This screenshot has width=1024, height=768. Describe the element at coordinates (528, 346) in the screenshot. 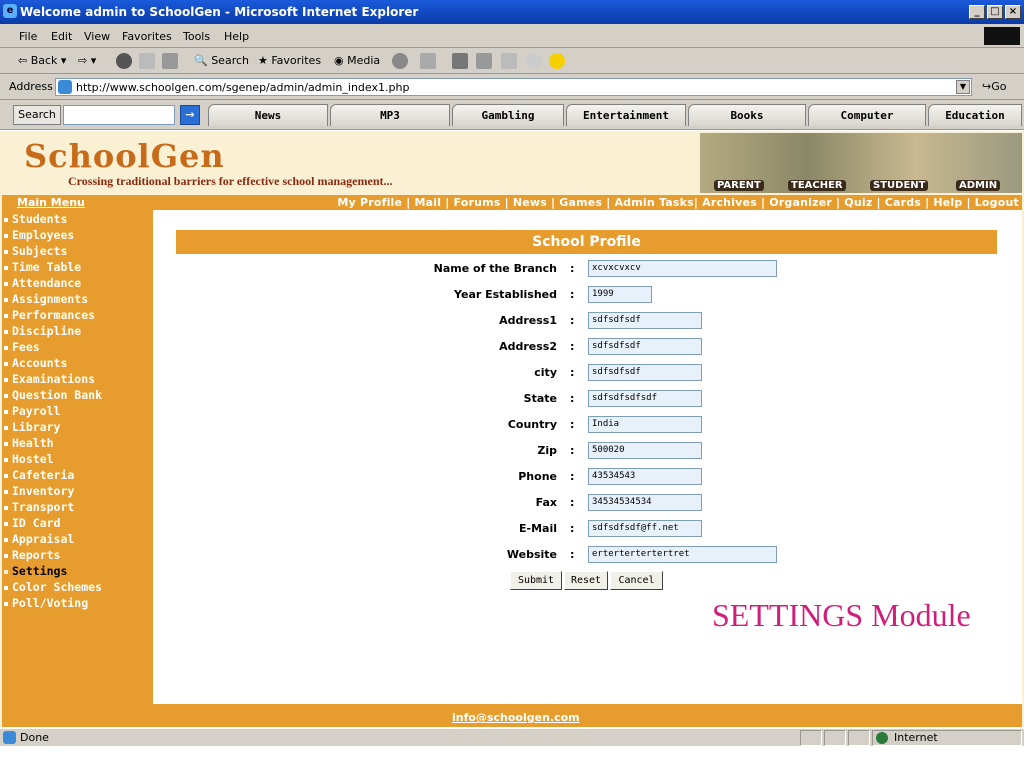

I see `label-address2: Address2` at that location.